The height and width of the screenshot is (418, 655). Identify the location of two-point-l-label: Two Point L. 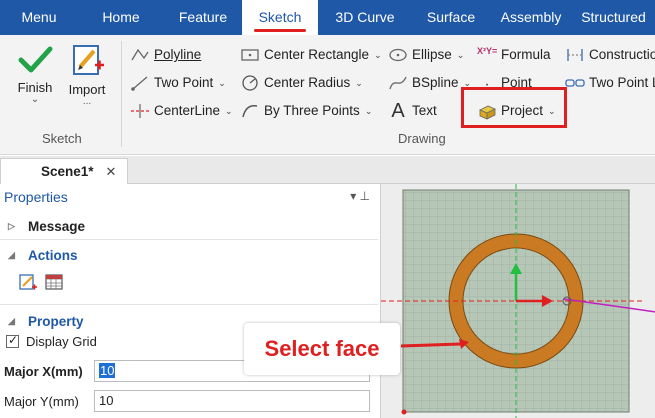
(622, 82).